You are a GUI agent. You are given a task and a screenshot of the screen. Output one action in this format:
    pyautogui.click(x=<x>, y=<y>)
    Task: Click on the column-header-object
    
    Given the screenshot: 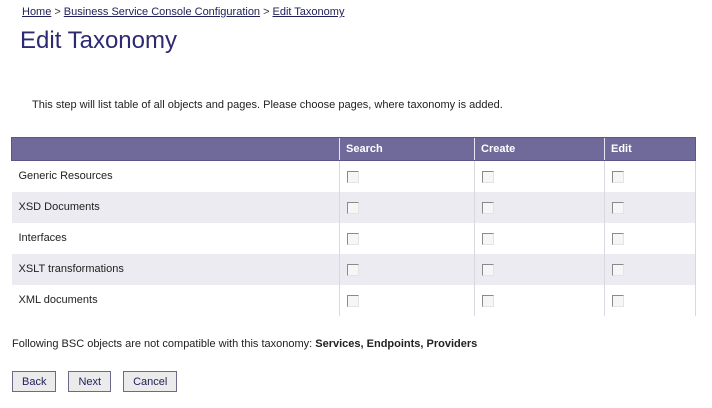 What is the action you would take?
    pyautogui.click(x=175, y=149)
    